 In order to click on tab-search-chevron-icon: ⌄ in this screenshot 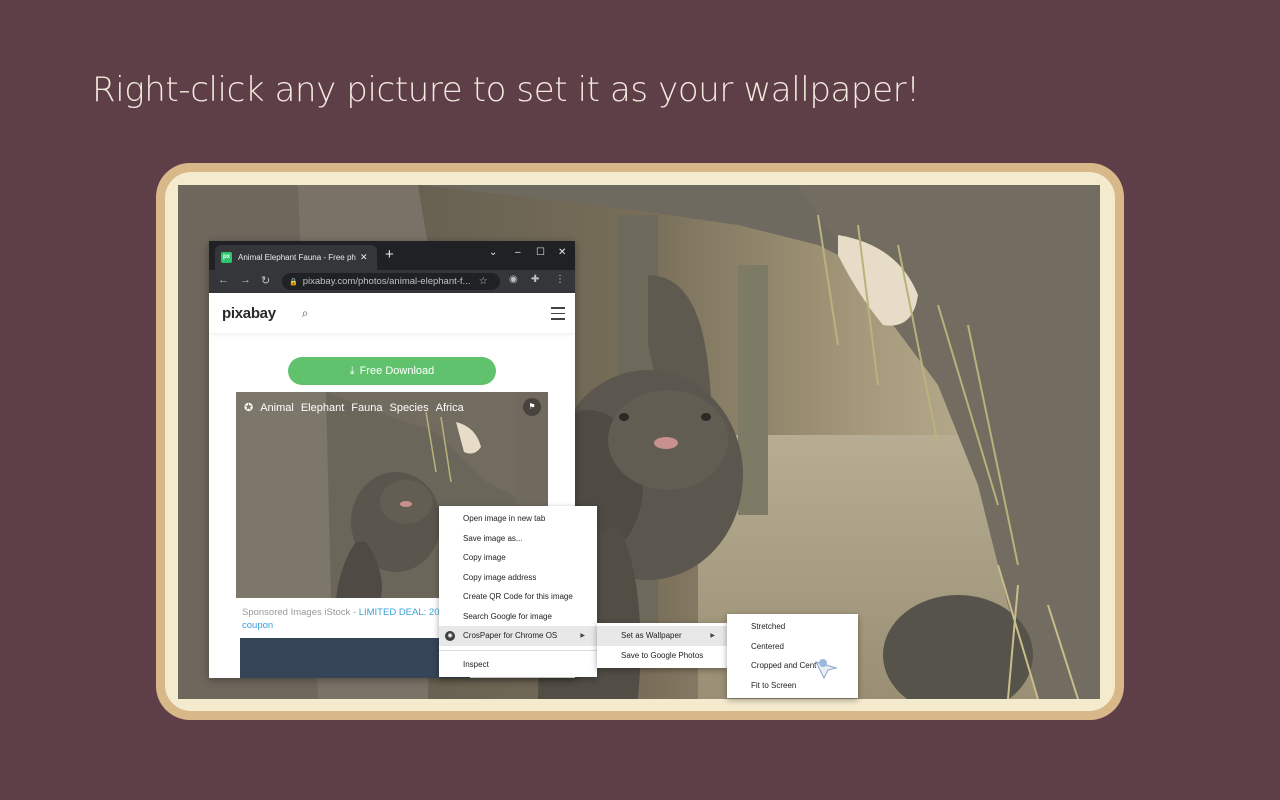, I will do `click(493, 252)`.